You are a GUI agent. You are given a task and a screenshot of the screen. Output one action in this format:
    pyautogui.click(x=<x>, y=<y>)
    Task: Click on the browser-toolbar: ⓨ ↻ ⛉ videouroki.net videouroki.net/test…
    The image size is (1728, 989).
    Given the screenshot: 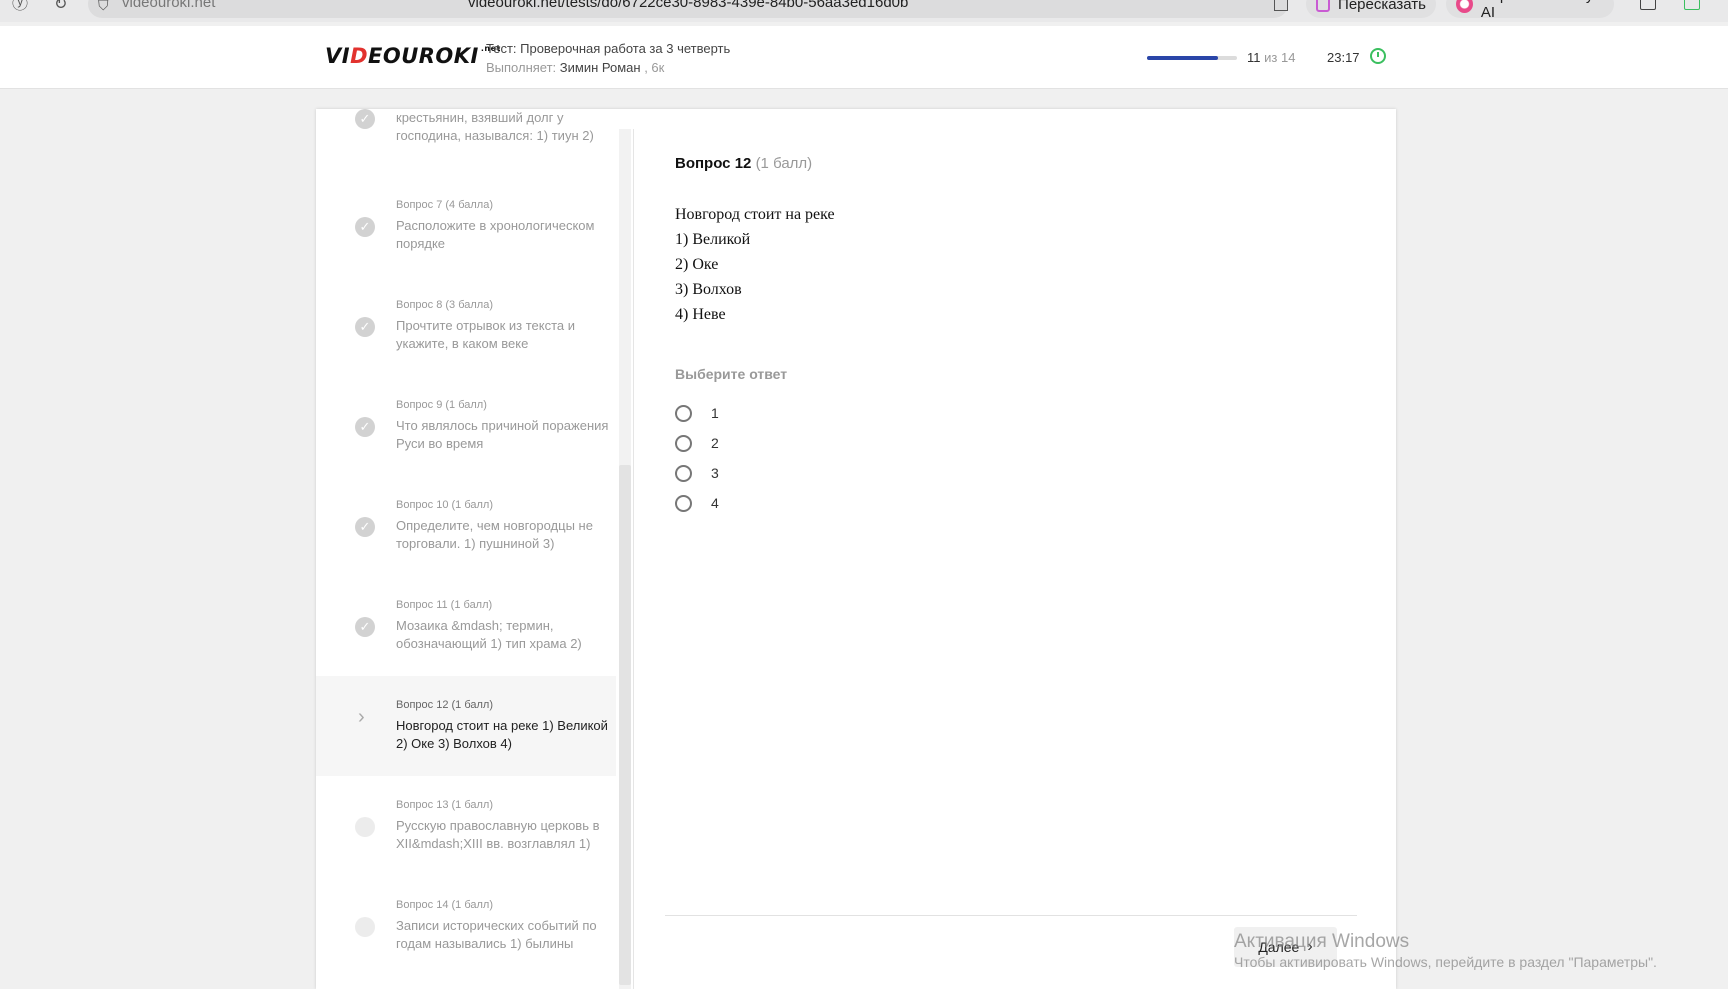 What is the action you would take?
    pyautogui.click(x=864, y=11)
    